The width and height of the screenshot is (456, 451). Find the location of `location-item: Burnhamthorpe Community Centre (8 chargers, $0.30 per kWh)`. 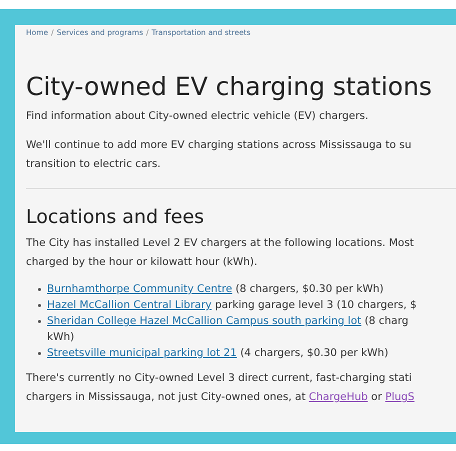

location-item: Burnhamthorpe Community Centre (8 chargers, $0.30 per kWh) is located at coordinates (215, 289).